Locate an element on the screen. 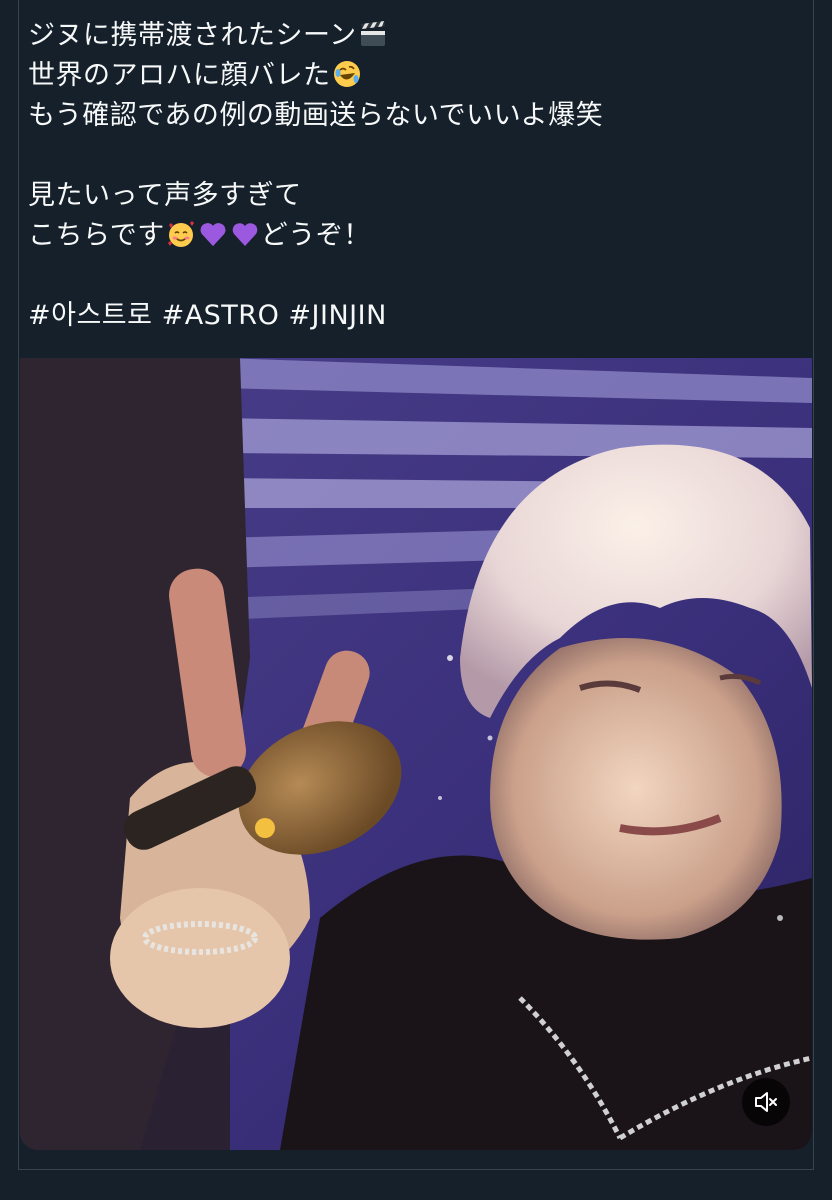 The width and height of the screenshot is (832, 1200). hashtag-line: #아스트로 #ASTRO #JINJIN is located at coordinates (398, 316).